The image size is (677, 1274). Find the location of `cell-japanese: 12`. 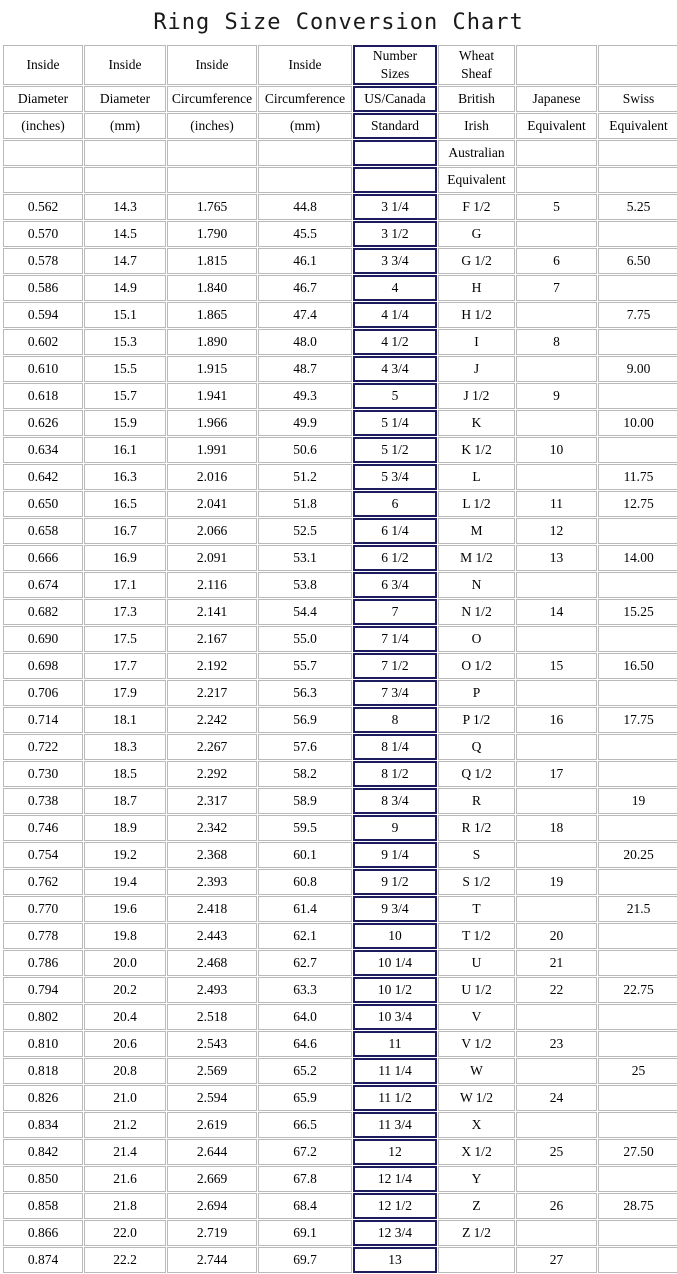

cell-japanese: 12 is located at coordinates (556, 531).